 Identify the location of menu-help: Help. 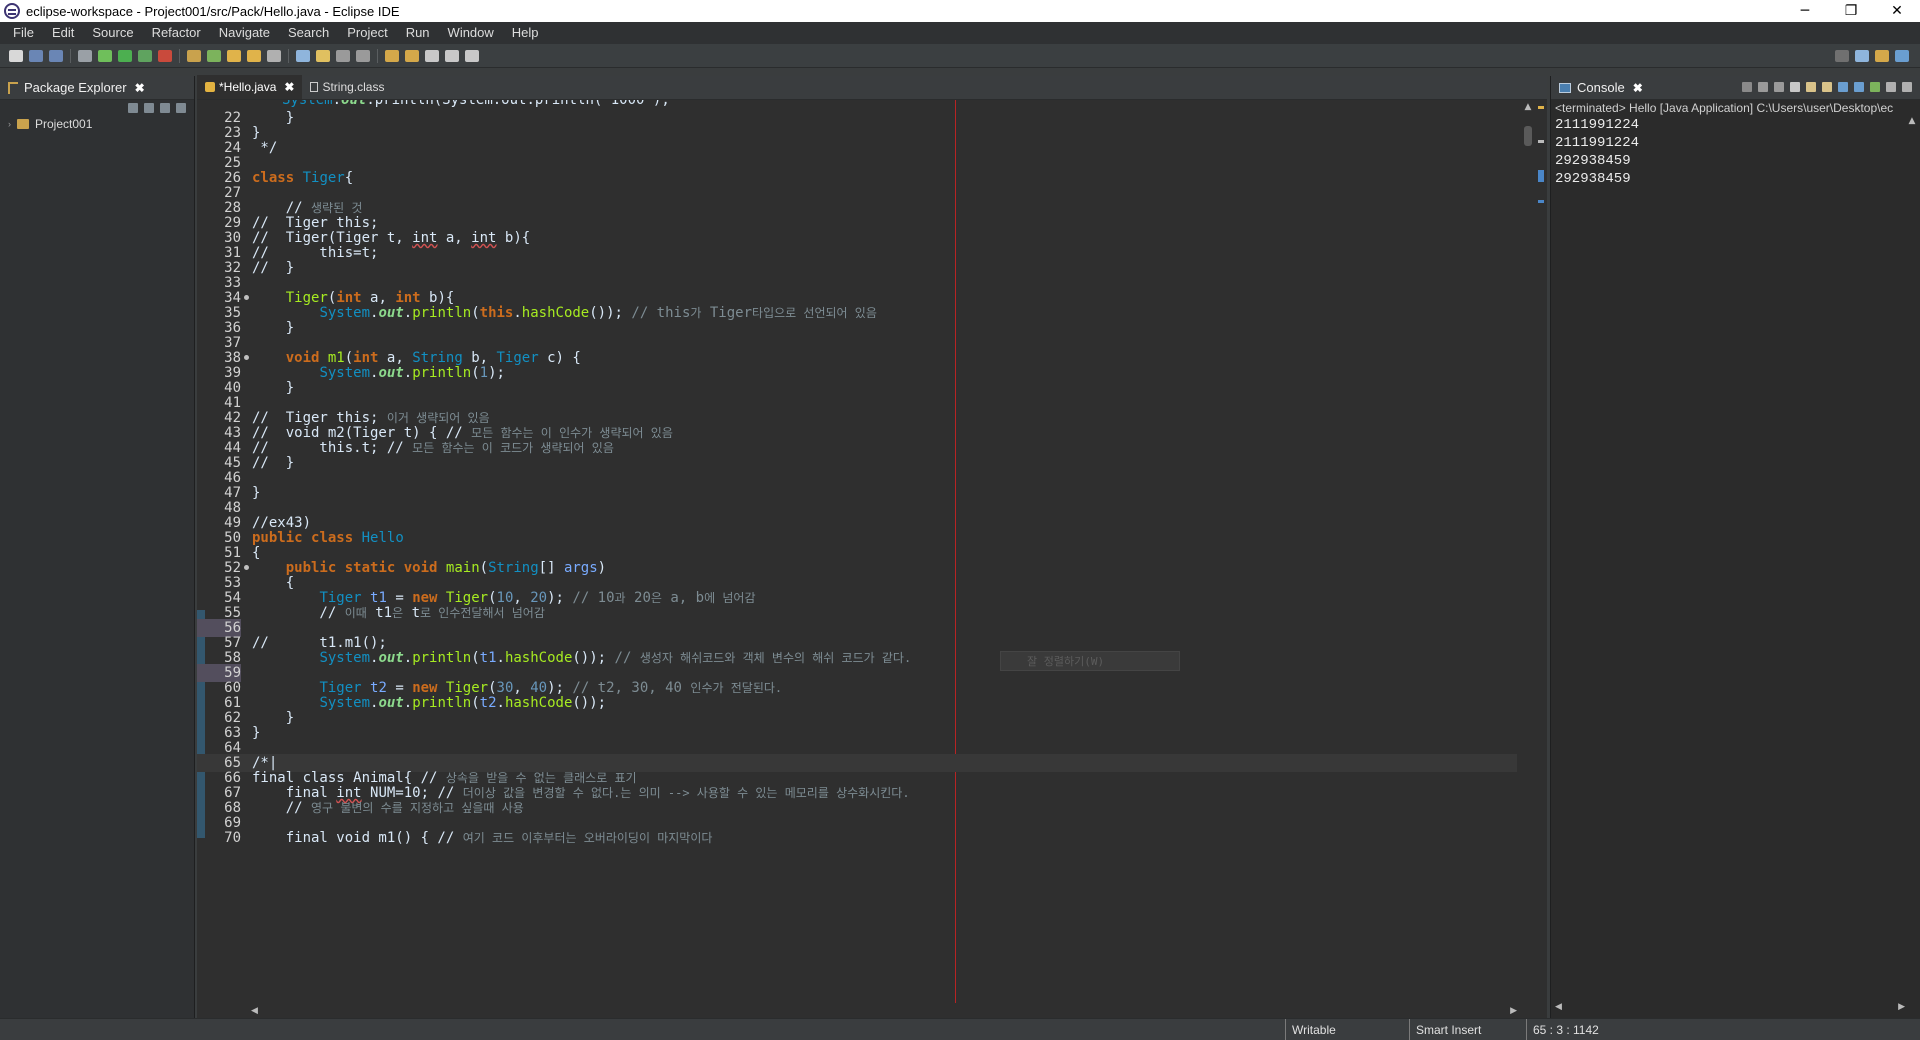
(525, 33).